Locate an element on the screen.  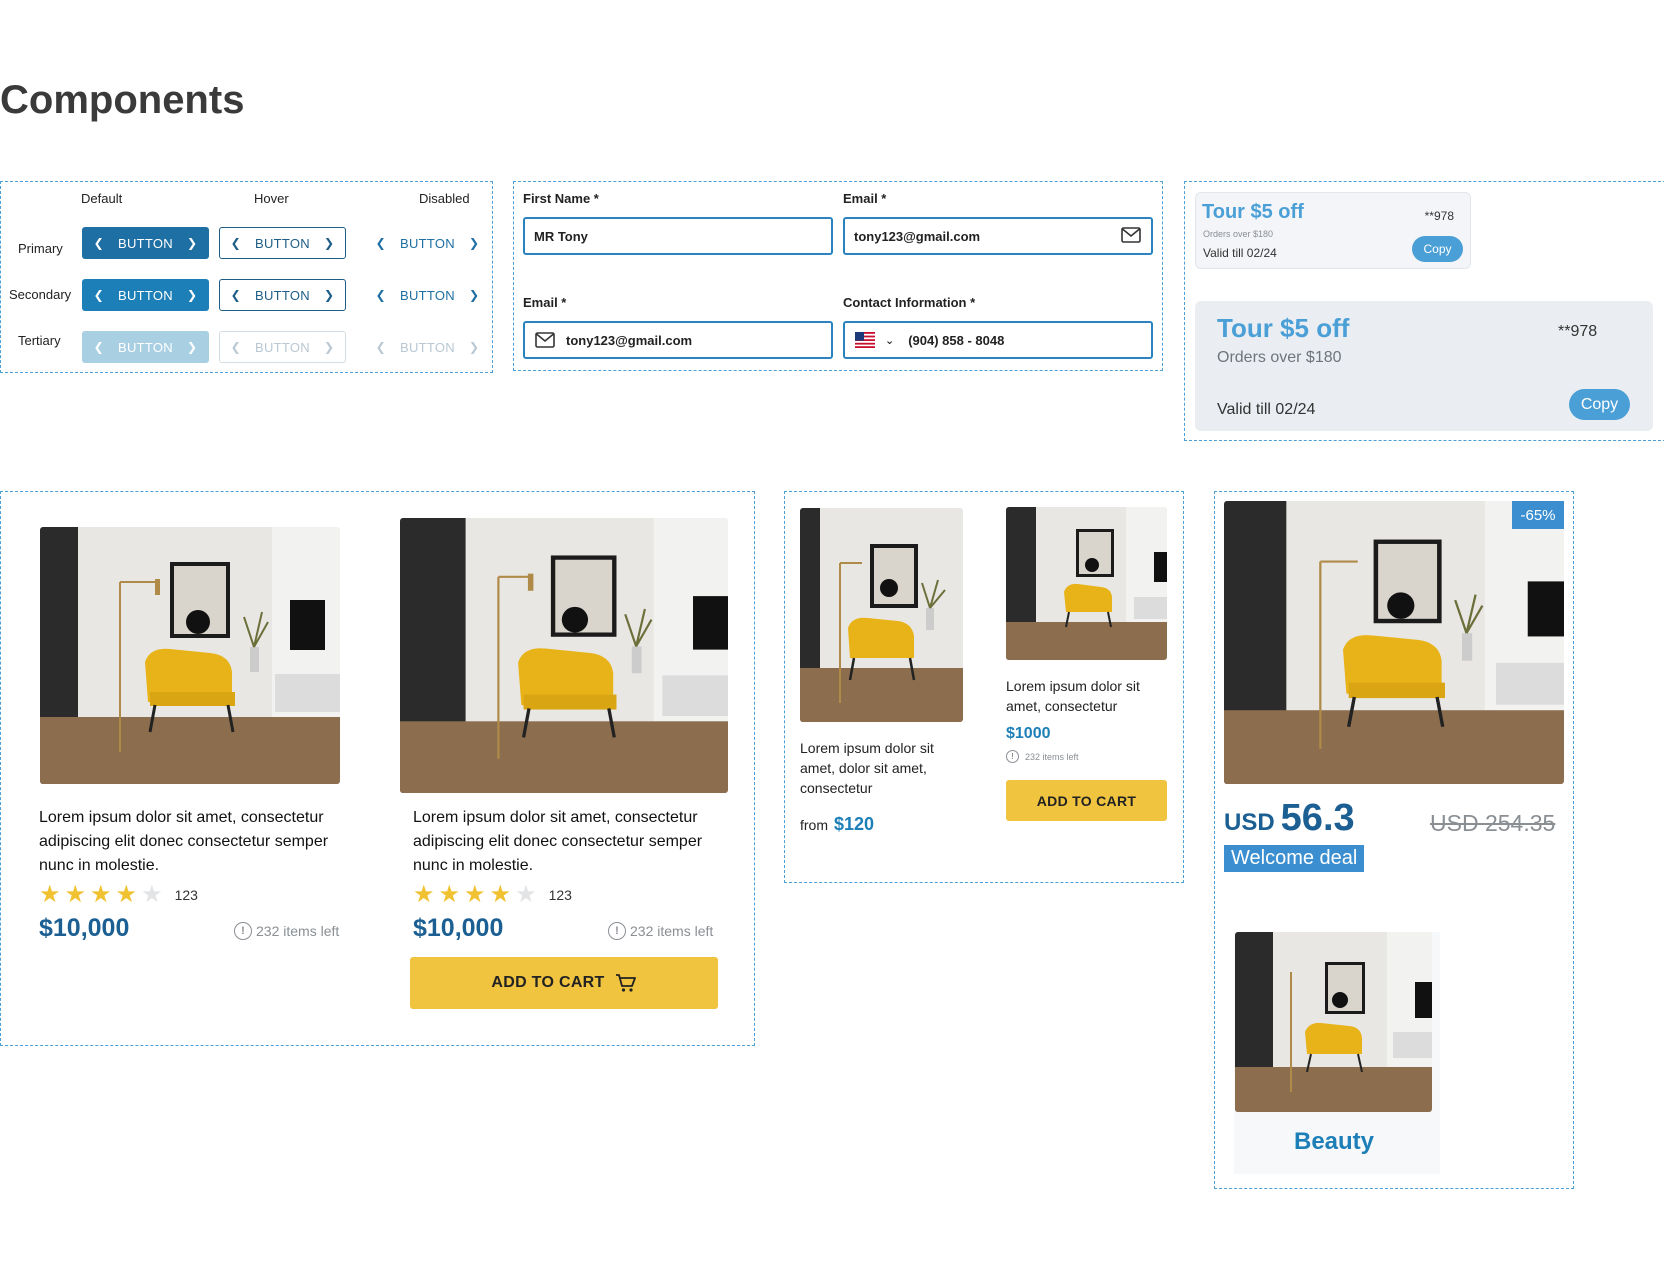
phone-input: ⌄ (904) 858 - 8048 is located at coordinates (998, 340).